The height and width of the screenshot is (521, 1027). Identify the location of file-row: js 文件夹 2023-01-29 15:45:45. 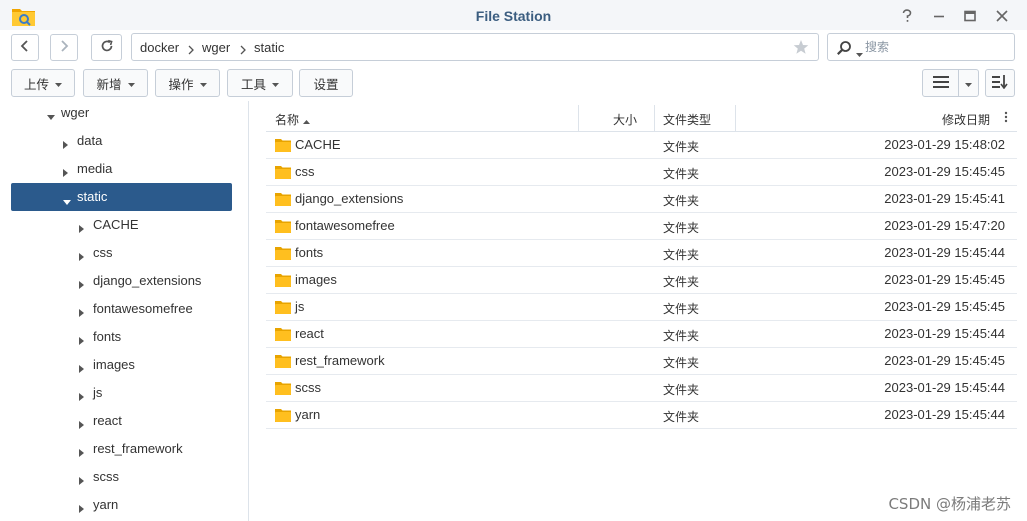
(641, 307).